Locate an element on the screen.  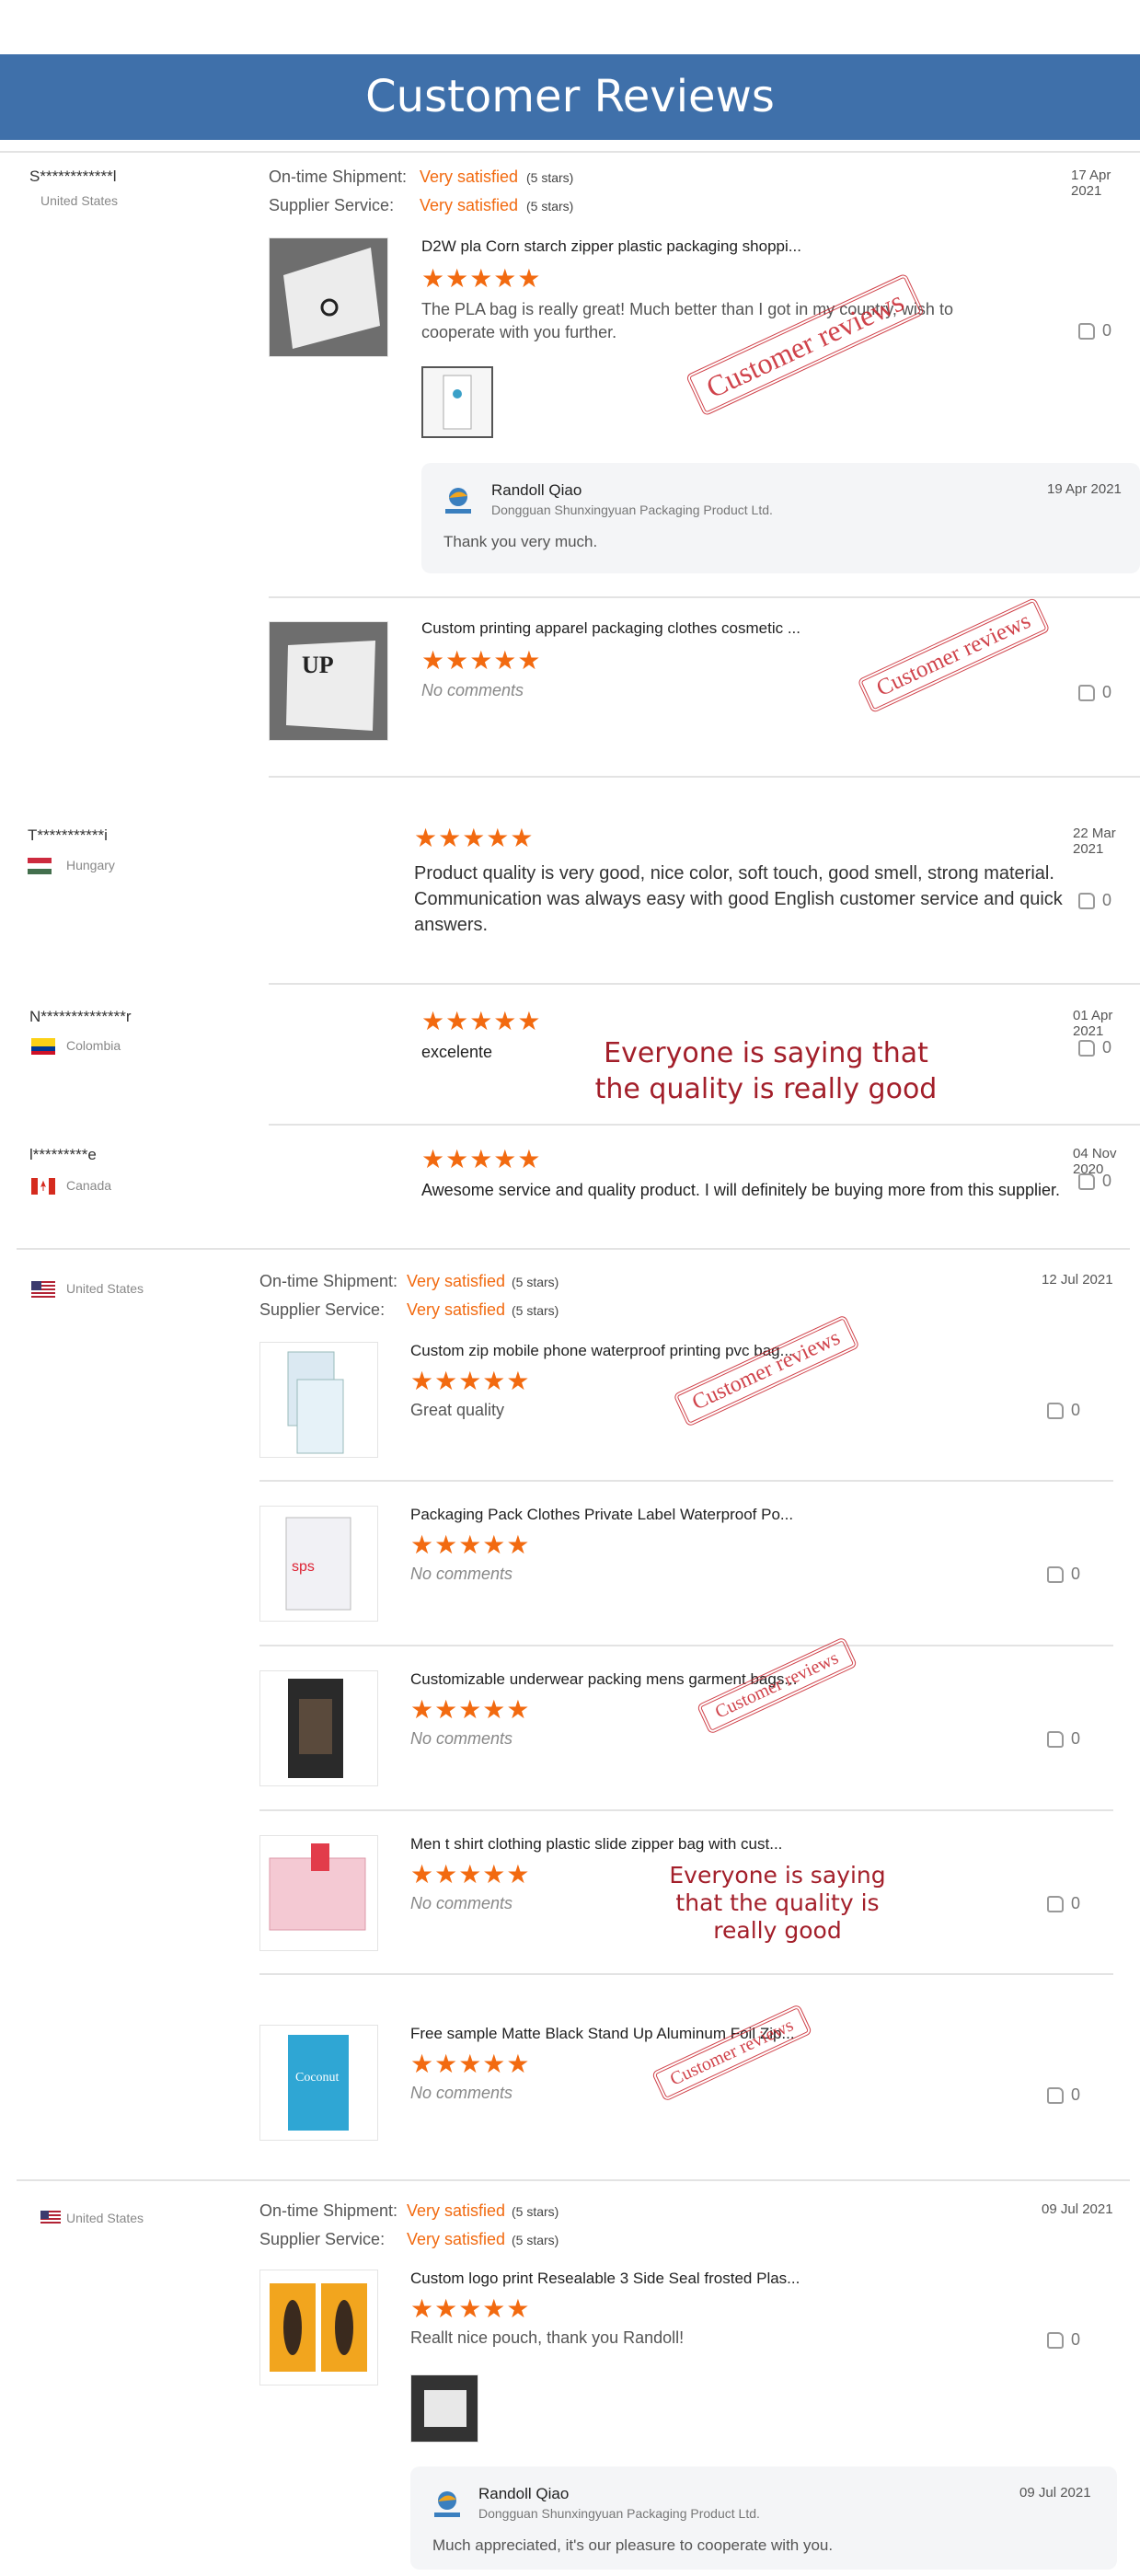
review-comment: excelente is located at coordinates (457, 1052).